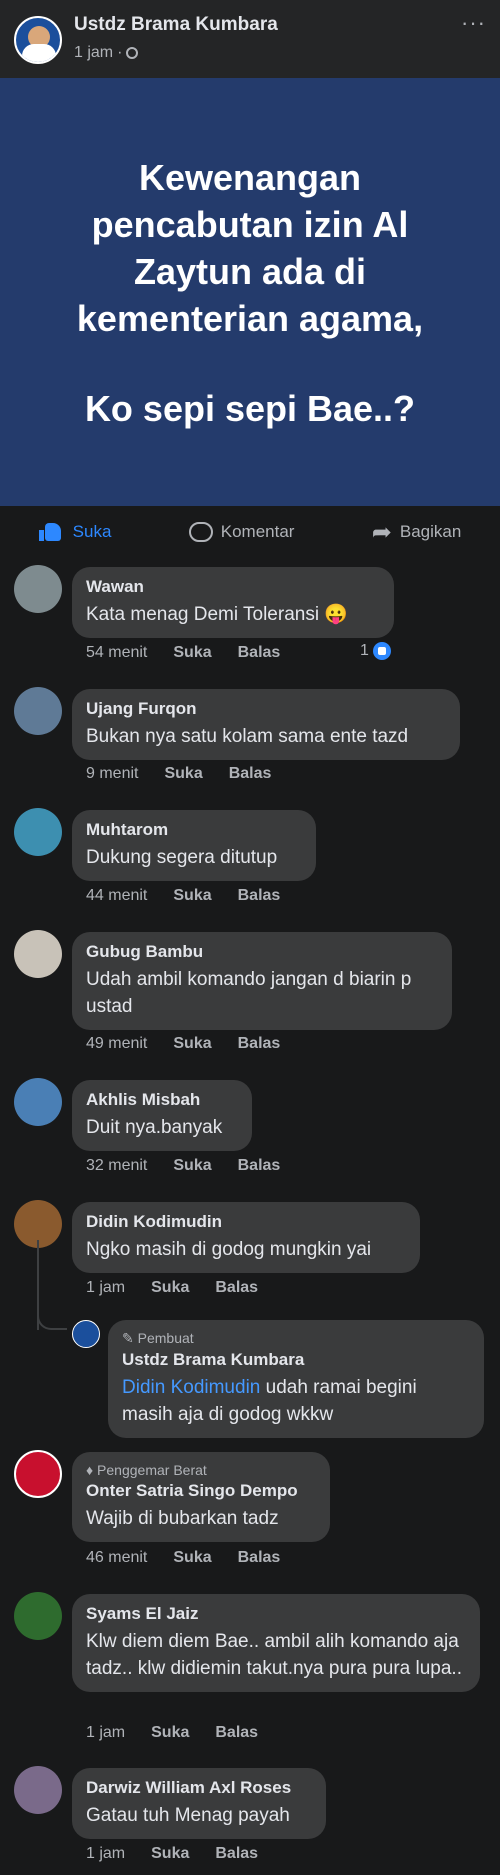  What do you see at coordinates (381, 532) in the screenshot?
I see `share-icon: ➦` at bounding box center [381, 532].